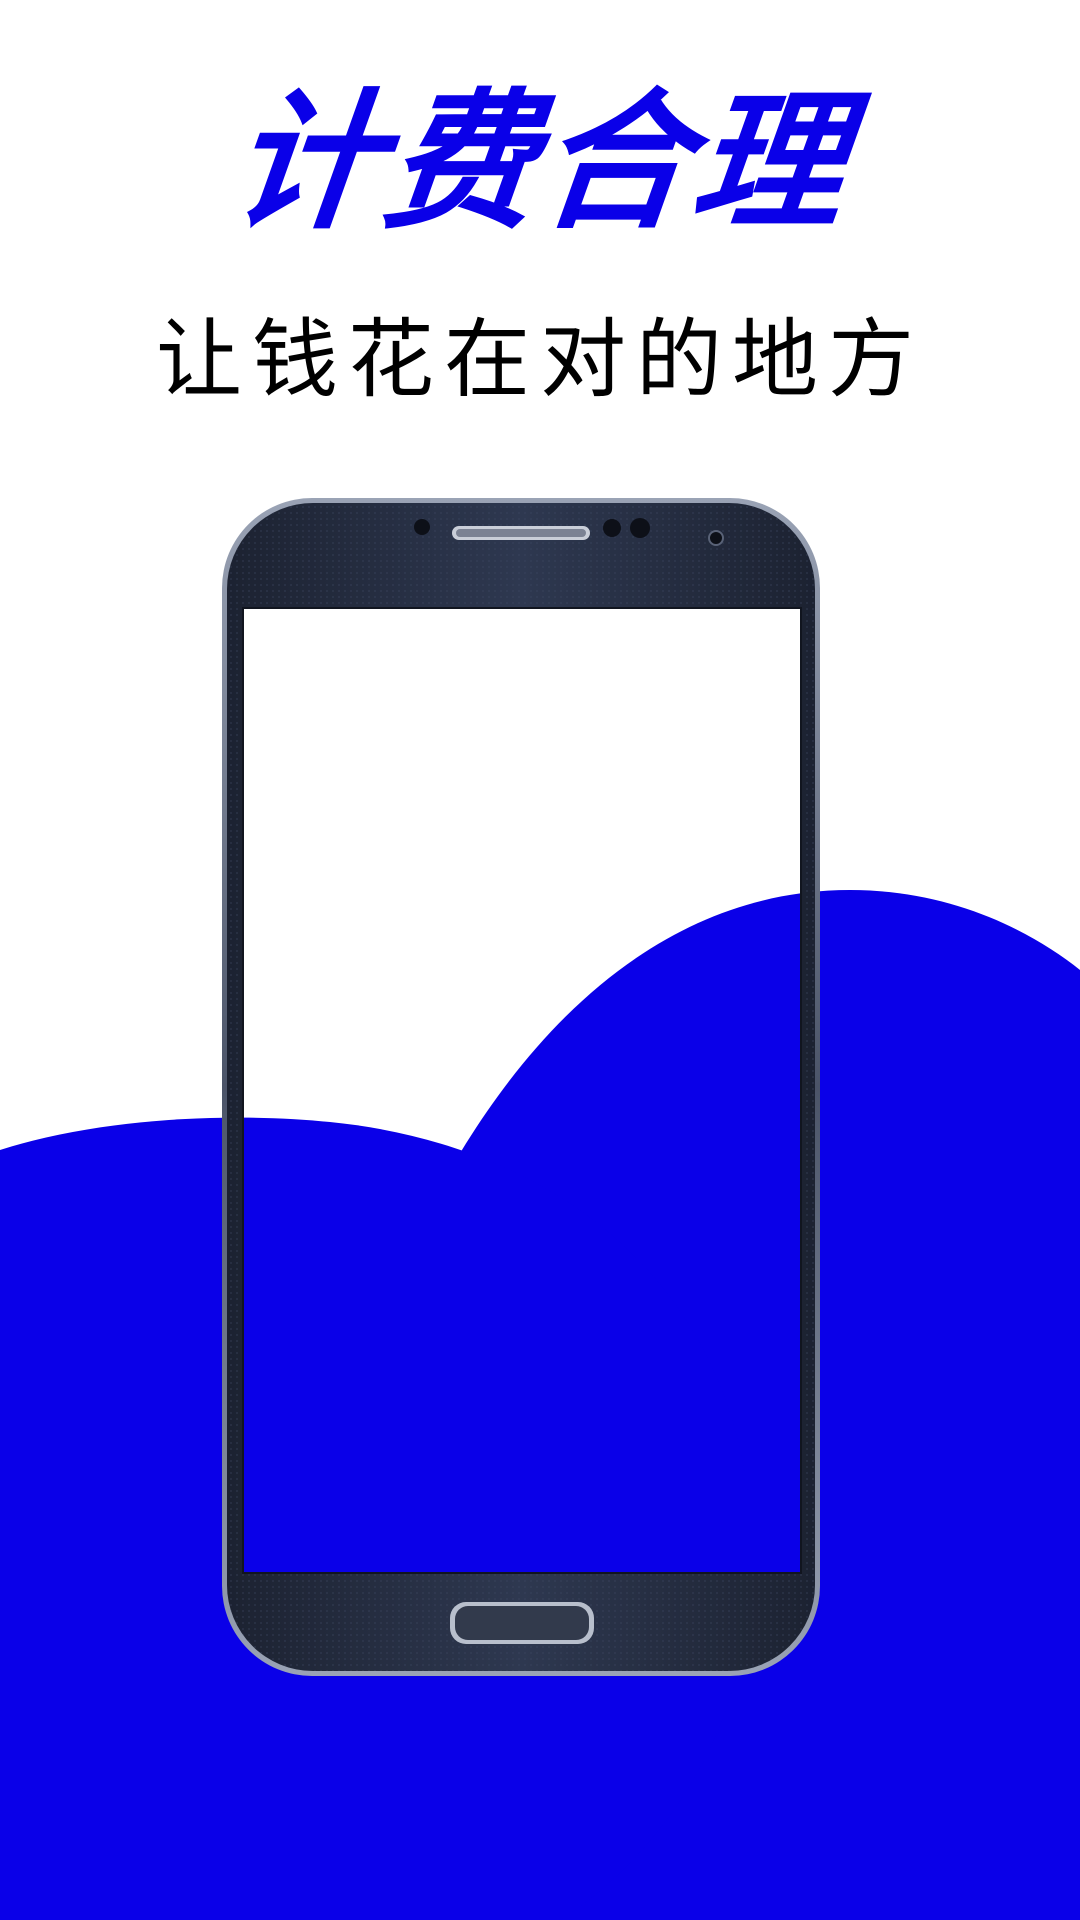 Image resolution: width=1080 pixels, height=1920 pixels. What do you see at coordinates (521, 533) in the screenshot?
I see `speaker-grille-icon` at bounding box center [521, 533].